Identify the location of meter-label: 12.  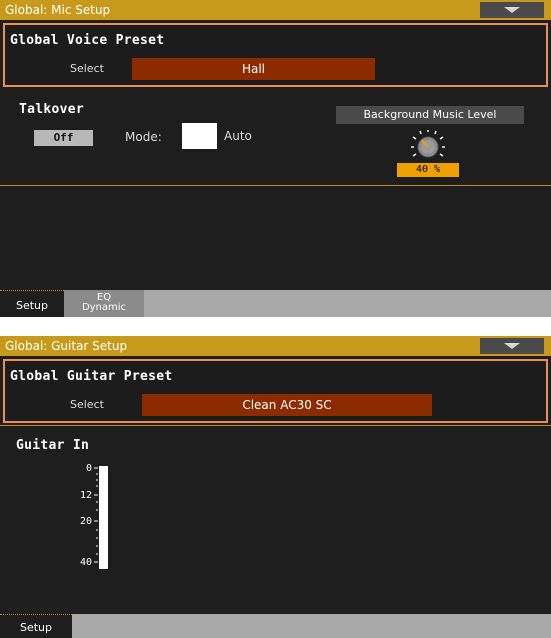
(85, 495).